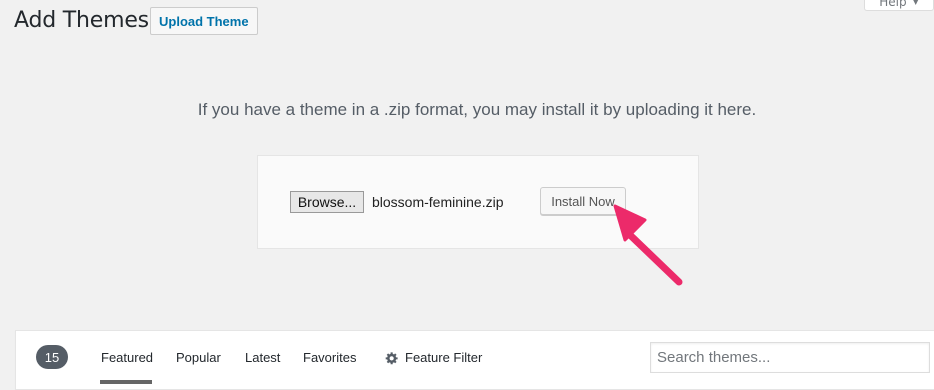 The height and width of the screenshot is (390, 934). Describe the element at coordinates (329, 357) in the screenshot. I see `filter-favorites: Favorites` at that location.